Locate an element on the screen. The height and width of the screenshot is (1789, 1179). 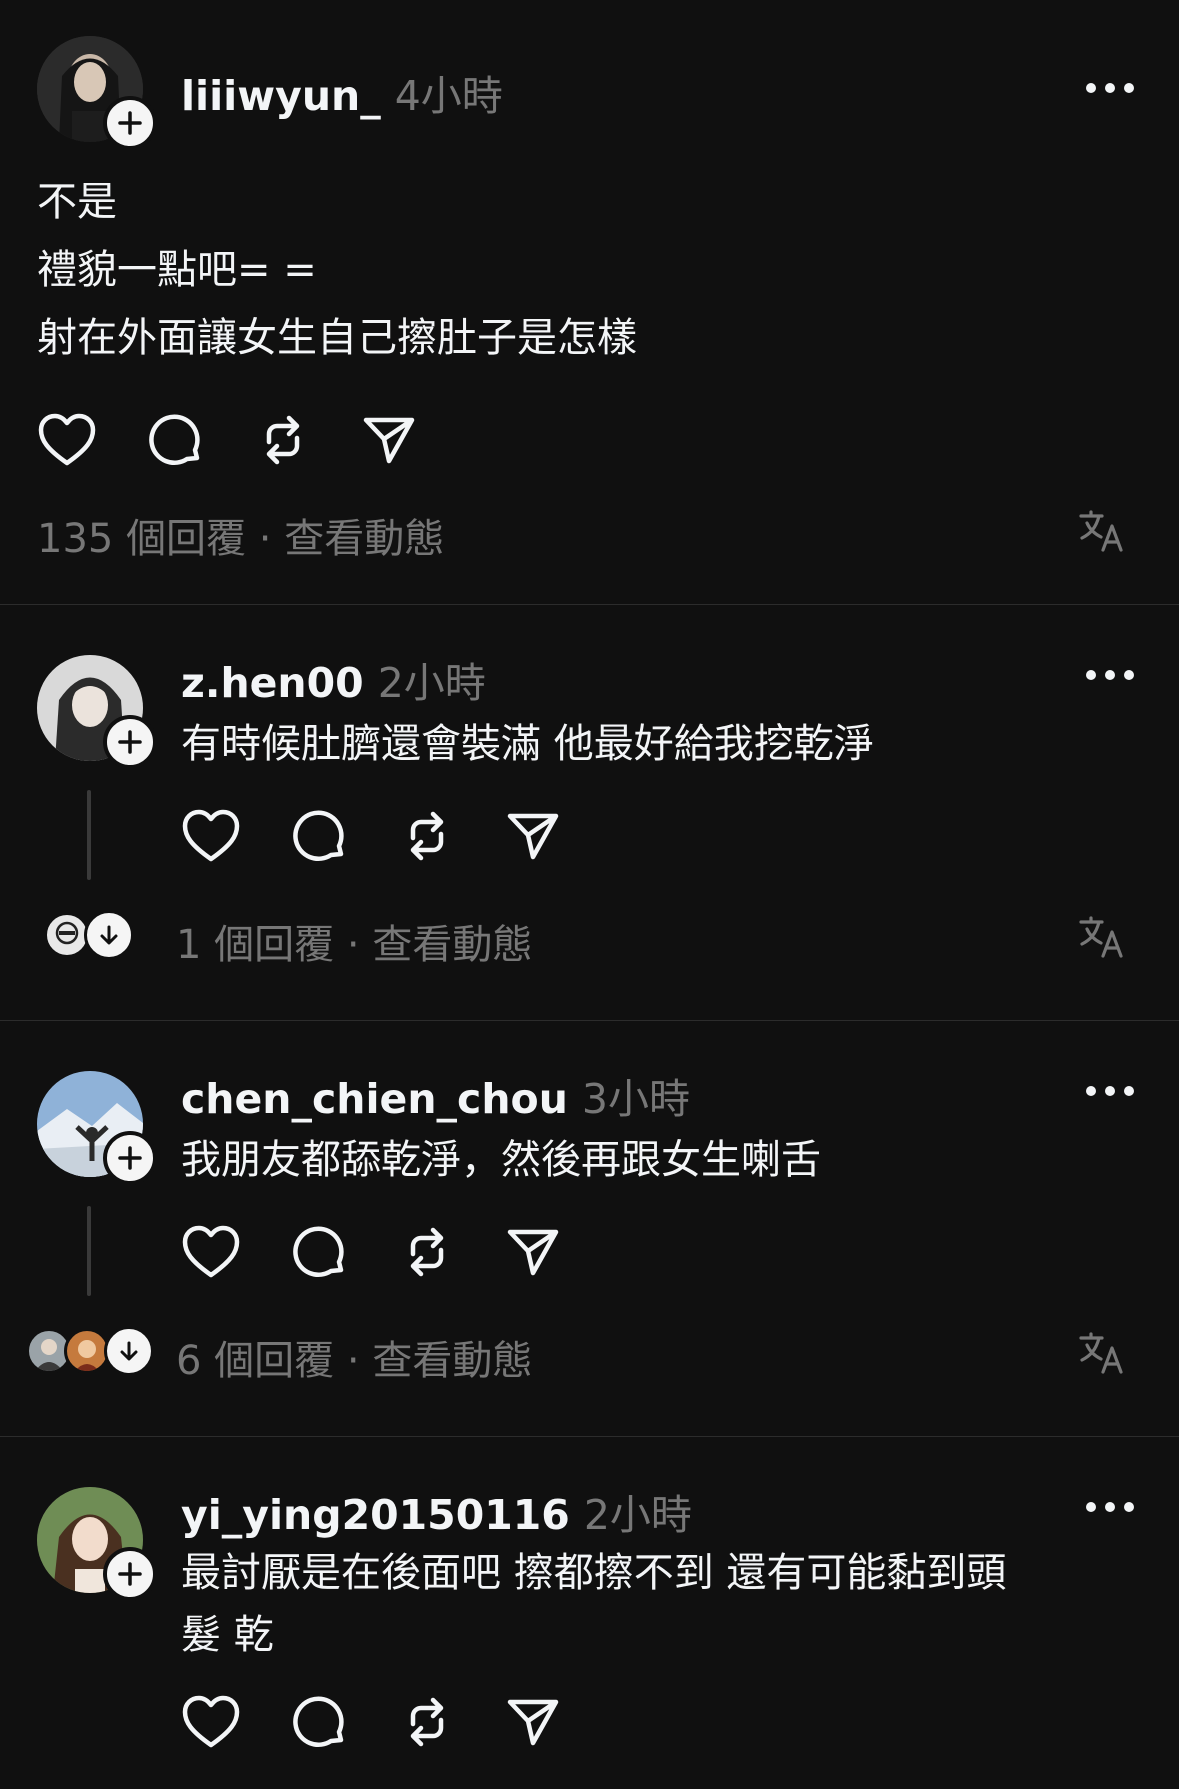
username: liiiwyun_ 4小時 is located at coordinates (342, 92).